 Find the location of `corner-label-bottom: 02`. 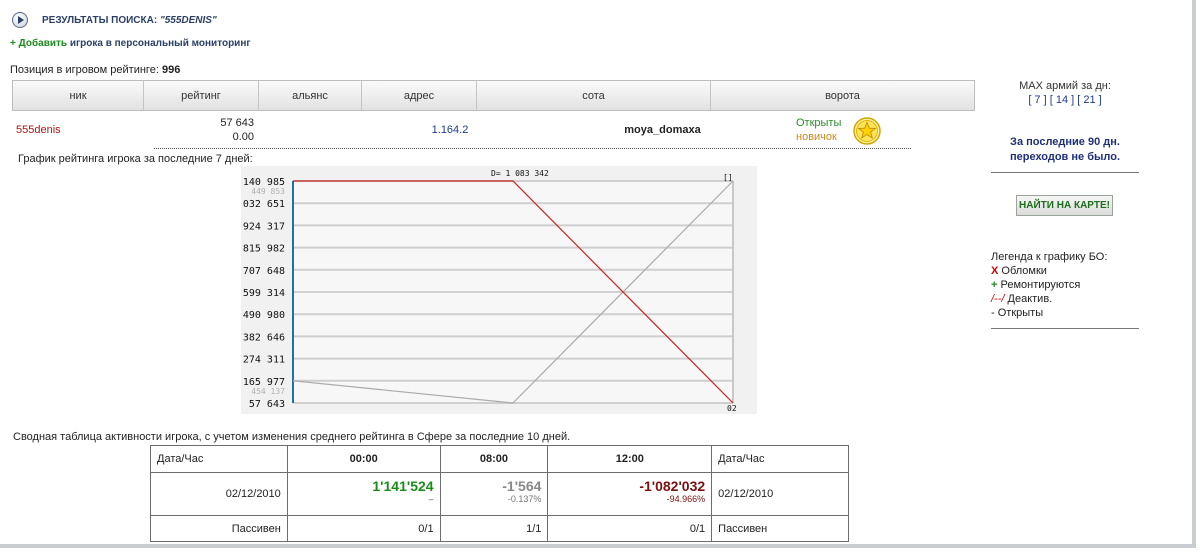

corner-label-bottom: 02 is located at coordinates (732, 408).